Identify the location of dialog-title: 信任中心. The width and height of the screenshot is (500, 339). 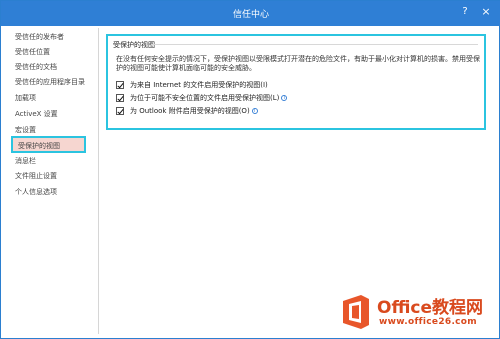
(250, 15).